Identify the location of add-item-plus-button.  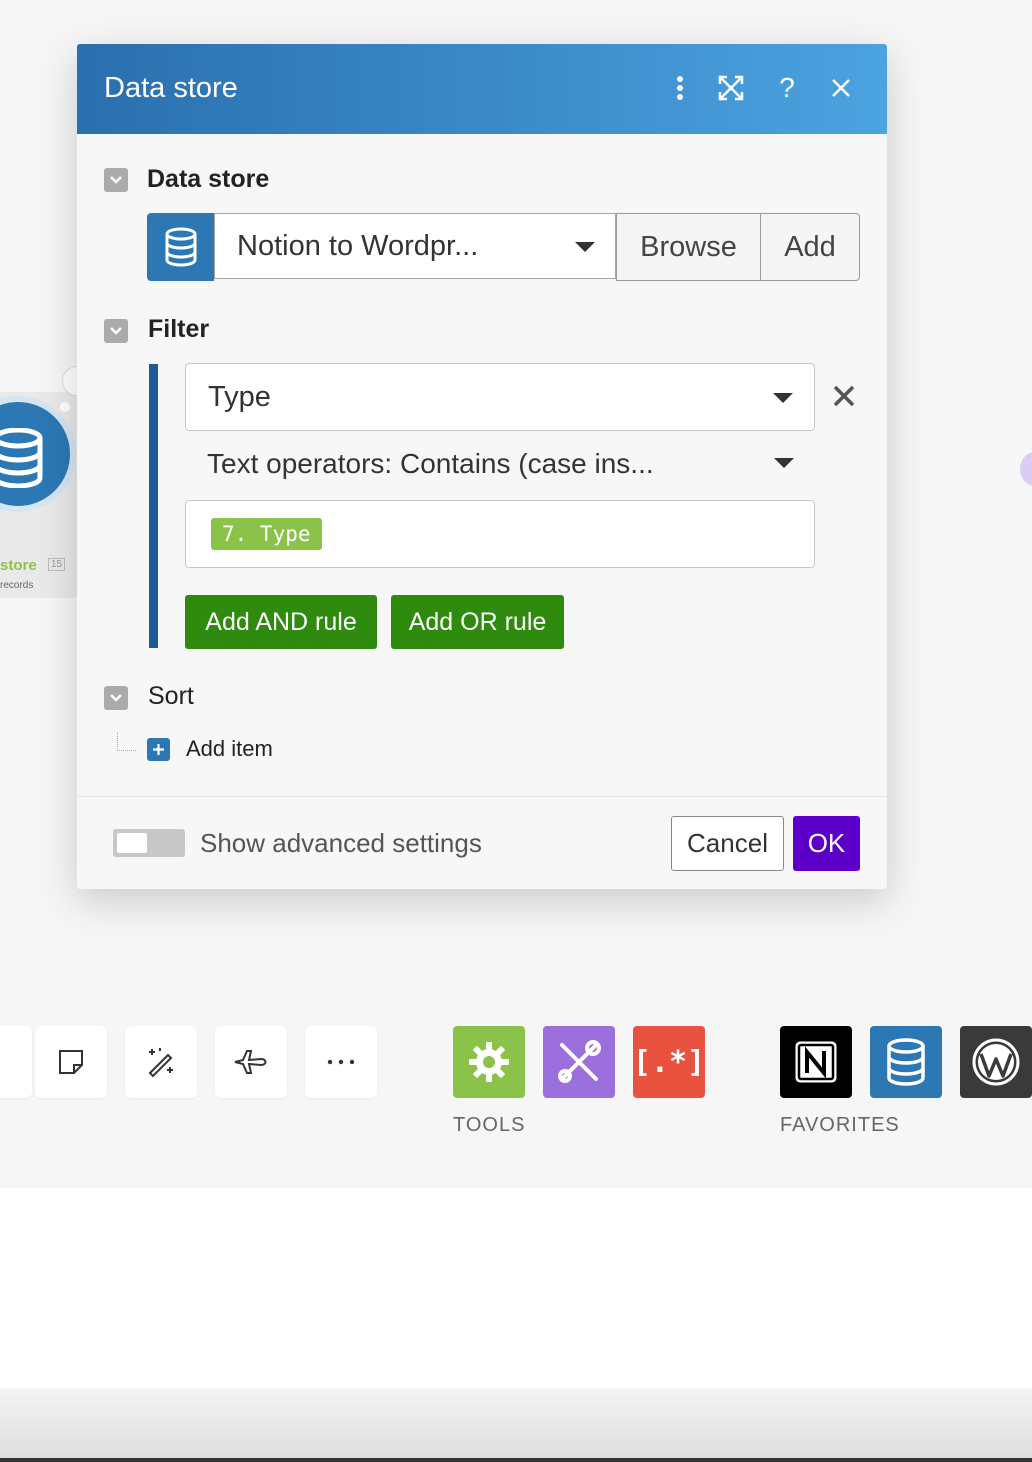
(158, 749).